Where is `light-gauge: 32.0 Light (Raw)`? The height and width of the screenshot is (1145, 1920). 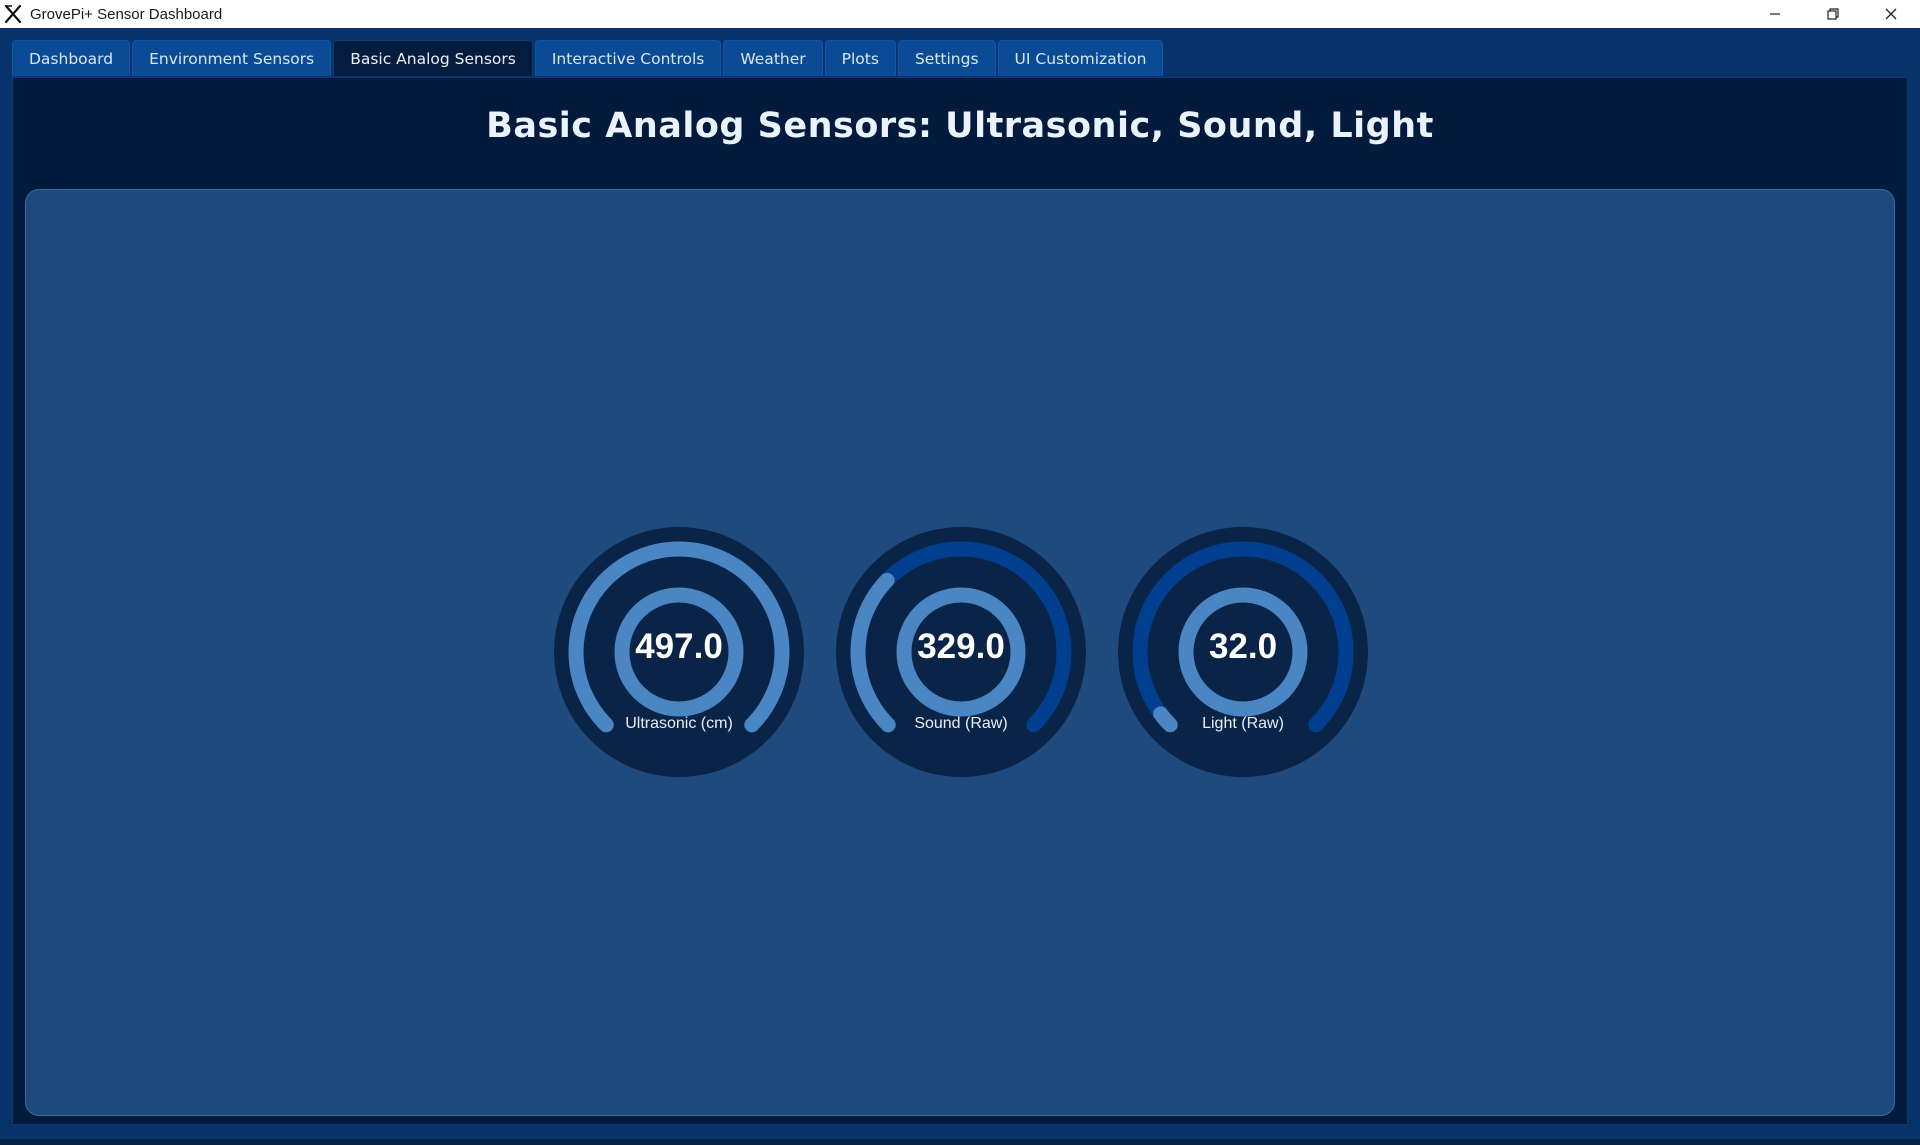
light-gauge: 32.0 Light (Raw) is located at coordinates (1243, 652).